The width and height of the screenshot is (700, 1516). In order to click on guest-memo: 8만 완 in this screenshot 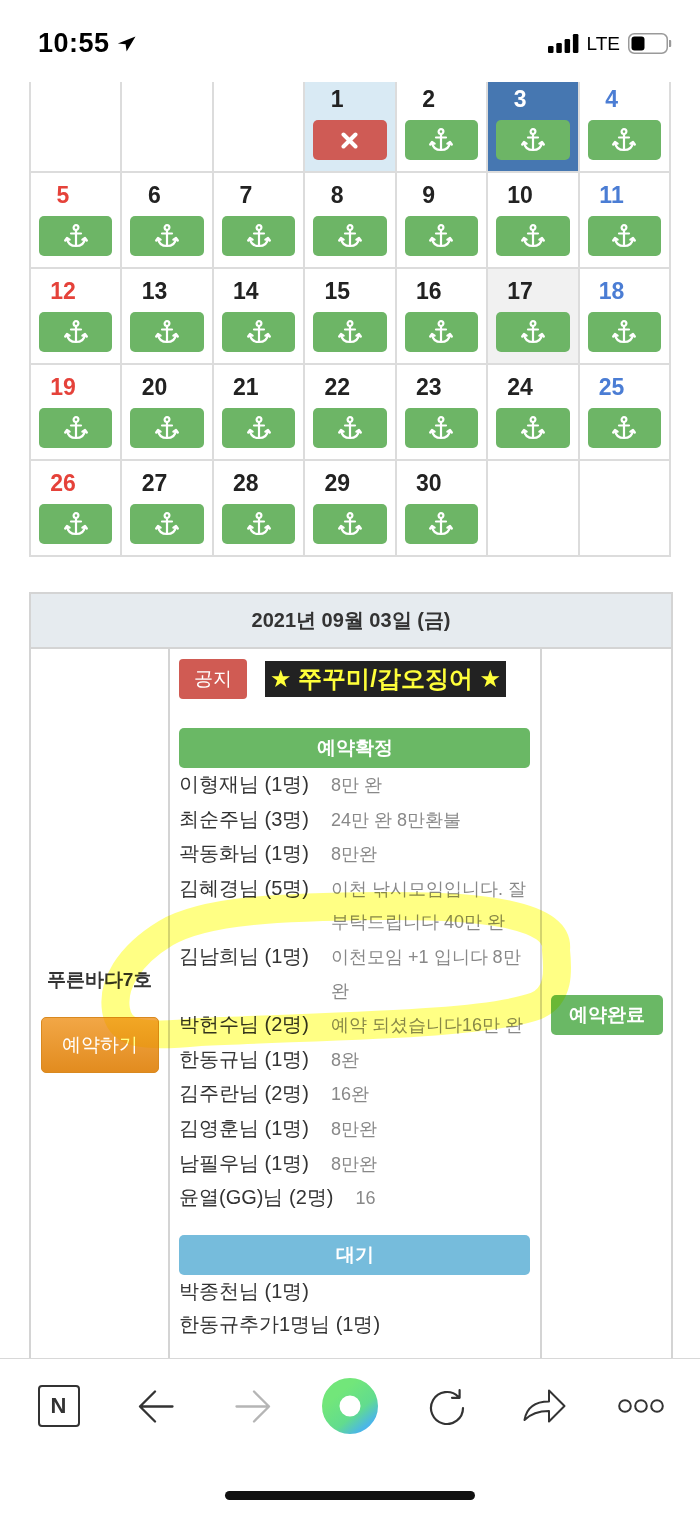, I will do `click(357, 785)`.